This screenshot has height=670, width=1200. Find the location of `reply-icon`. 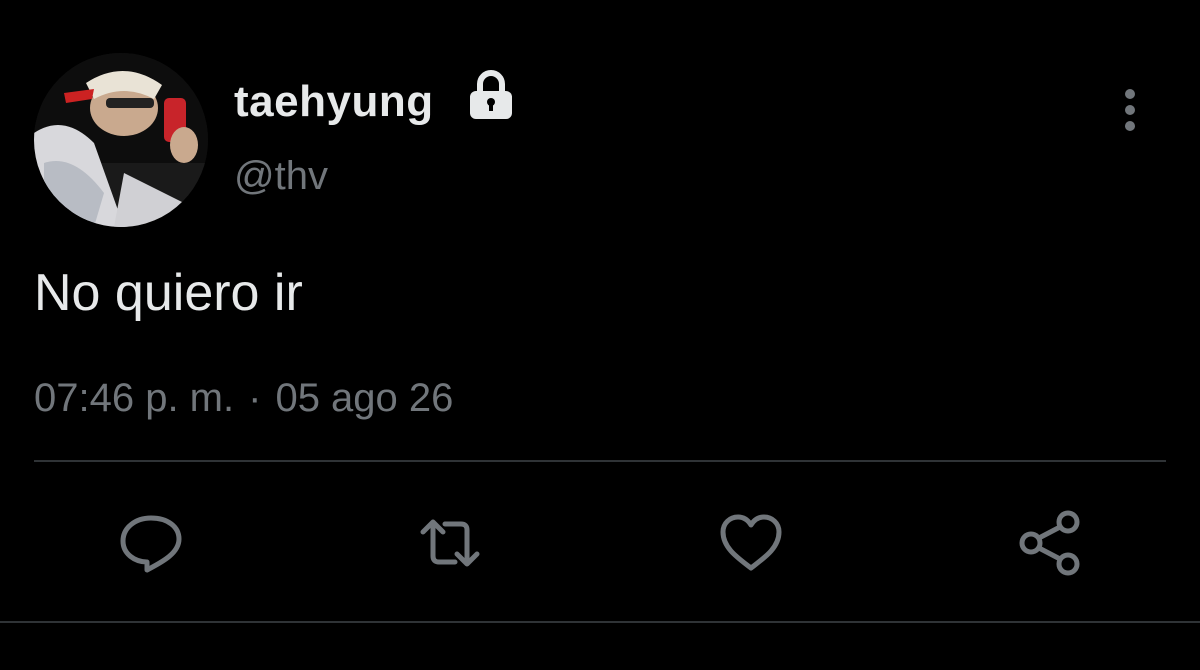

reply-icon is located at coordinates (151, 544).